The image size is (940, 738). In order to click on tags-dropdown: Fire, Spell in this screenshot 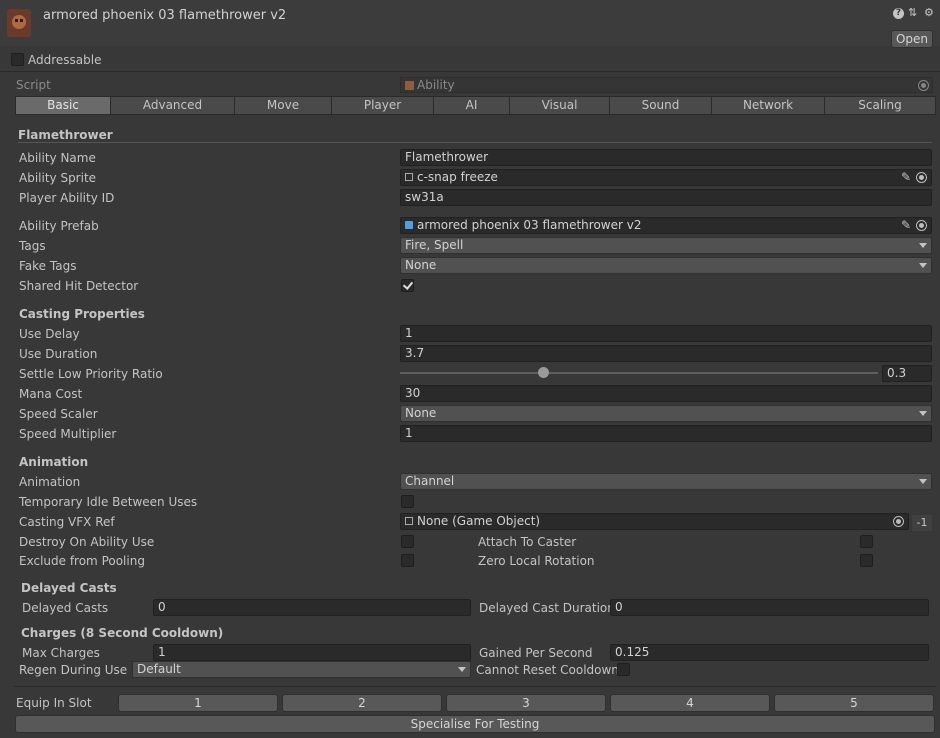, I will do `click(666, 245)`.